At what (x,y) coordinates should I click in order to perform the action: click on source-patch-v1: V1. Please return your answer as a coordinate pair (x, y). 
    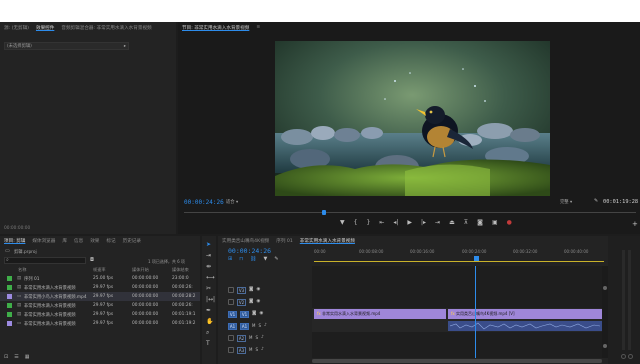
    Looking at the image, I should click on (232, 314).